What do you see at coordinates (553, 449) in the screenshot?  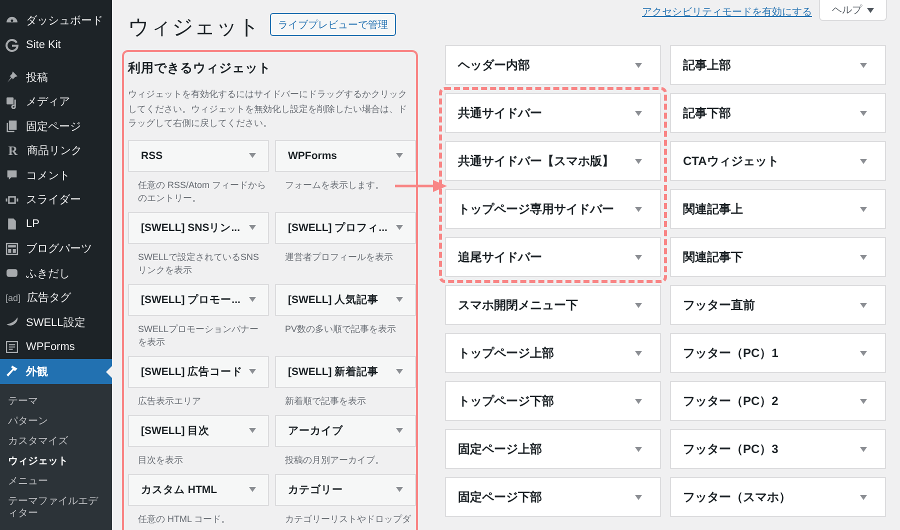 I see `widget-area: 固定ページ上部` at bounding box center [553, 449].